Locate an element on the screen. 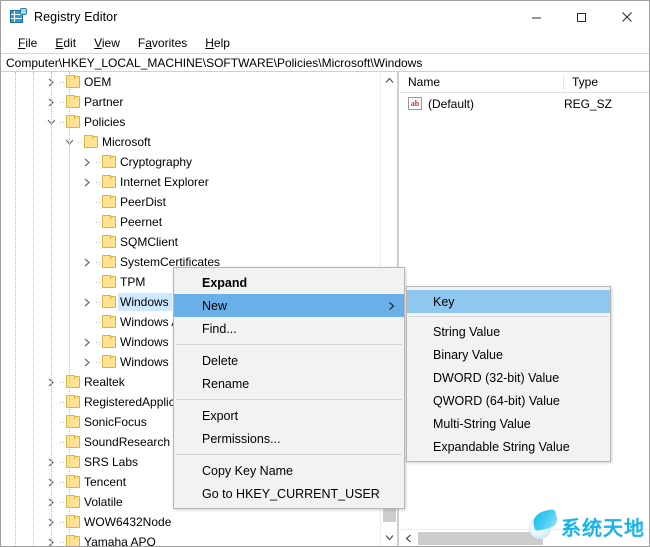 Image resolution: width=650 pixels, height=547 pixels. minimize-button is located at coordinates (536, 17).